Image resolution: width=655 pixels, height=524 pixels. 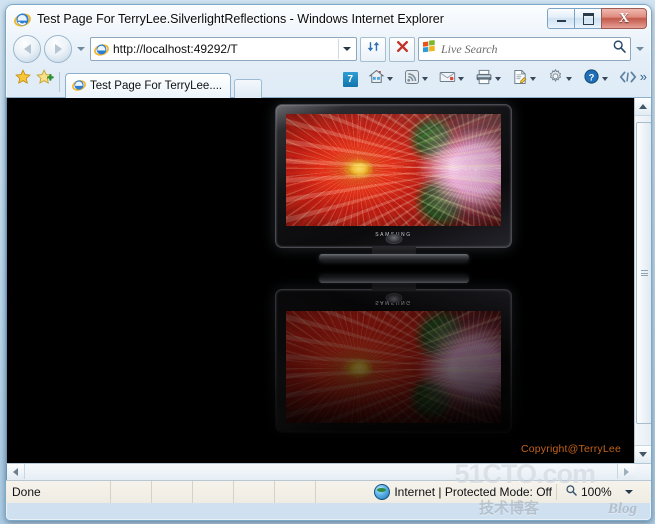 I want to click on home-icon, so click(x=376, y=79).